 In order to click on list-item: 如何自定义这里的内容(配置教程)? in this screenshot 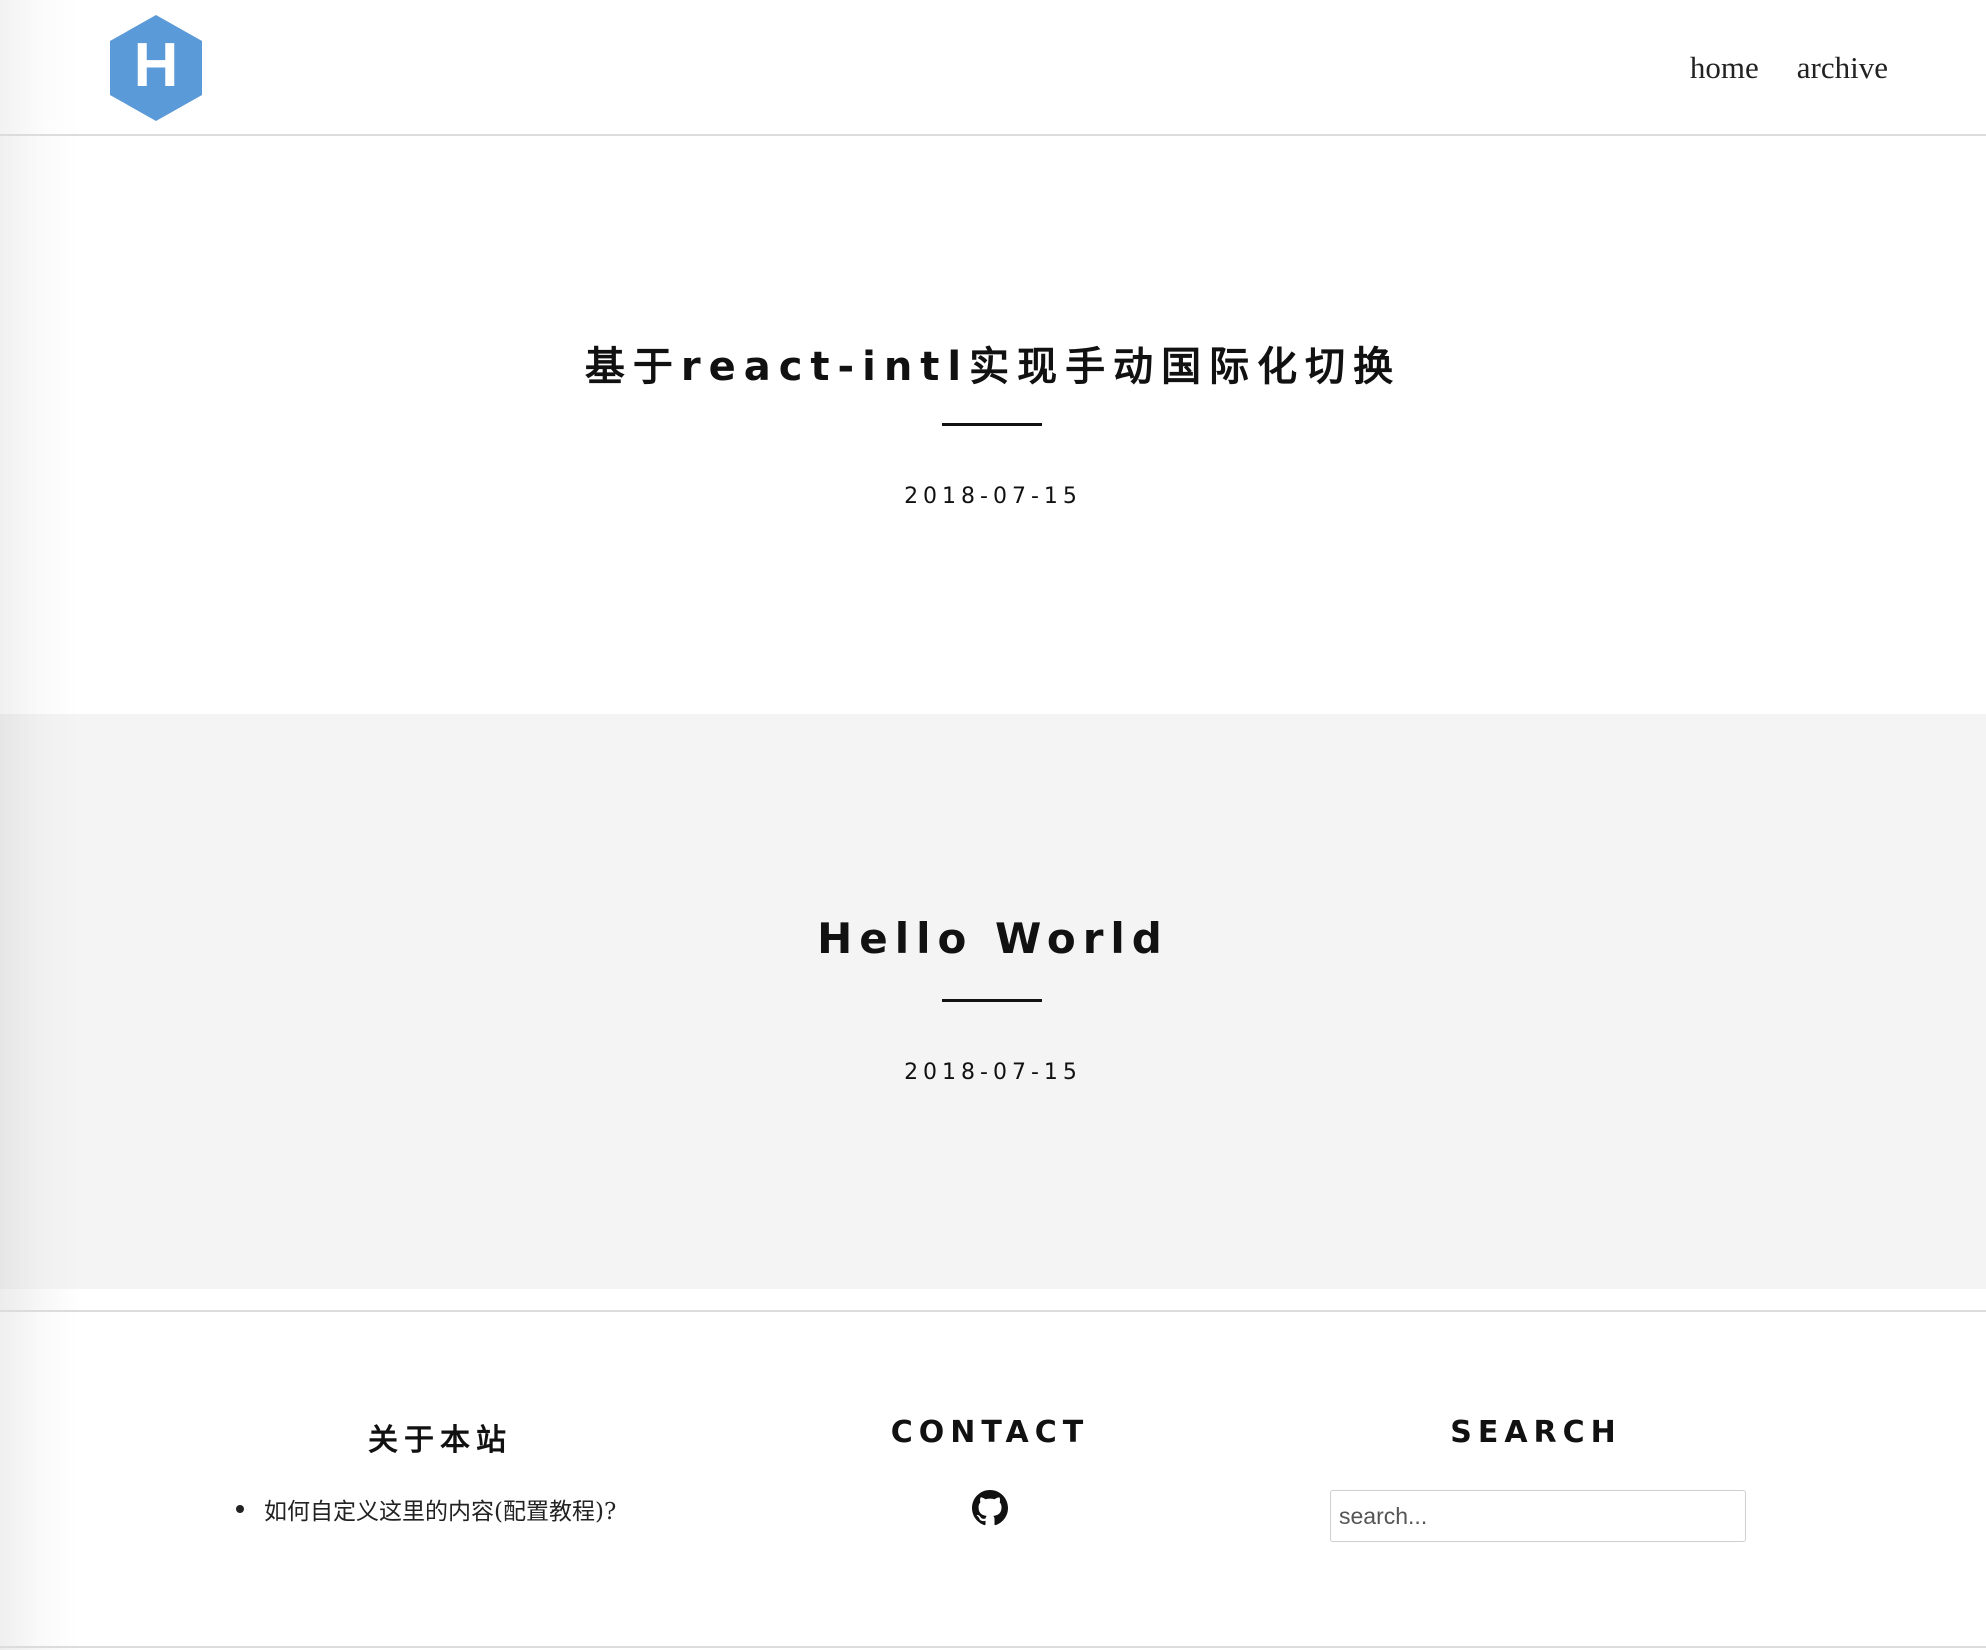, I will do `click(426, 1509)`.